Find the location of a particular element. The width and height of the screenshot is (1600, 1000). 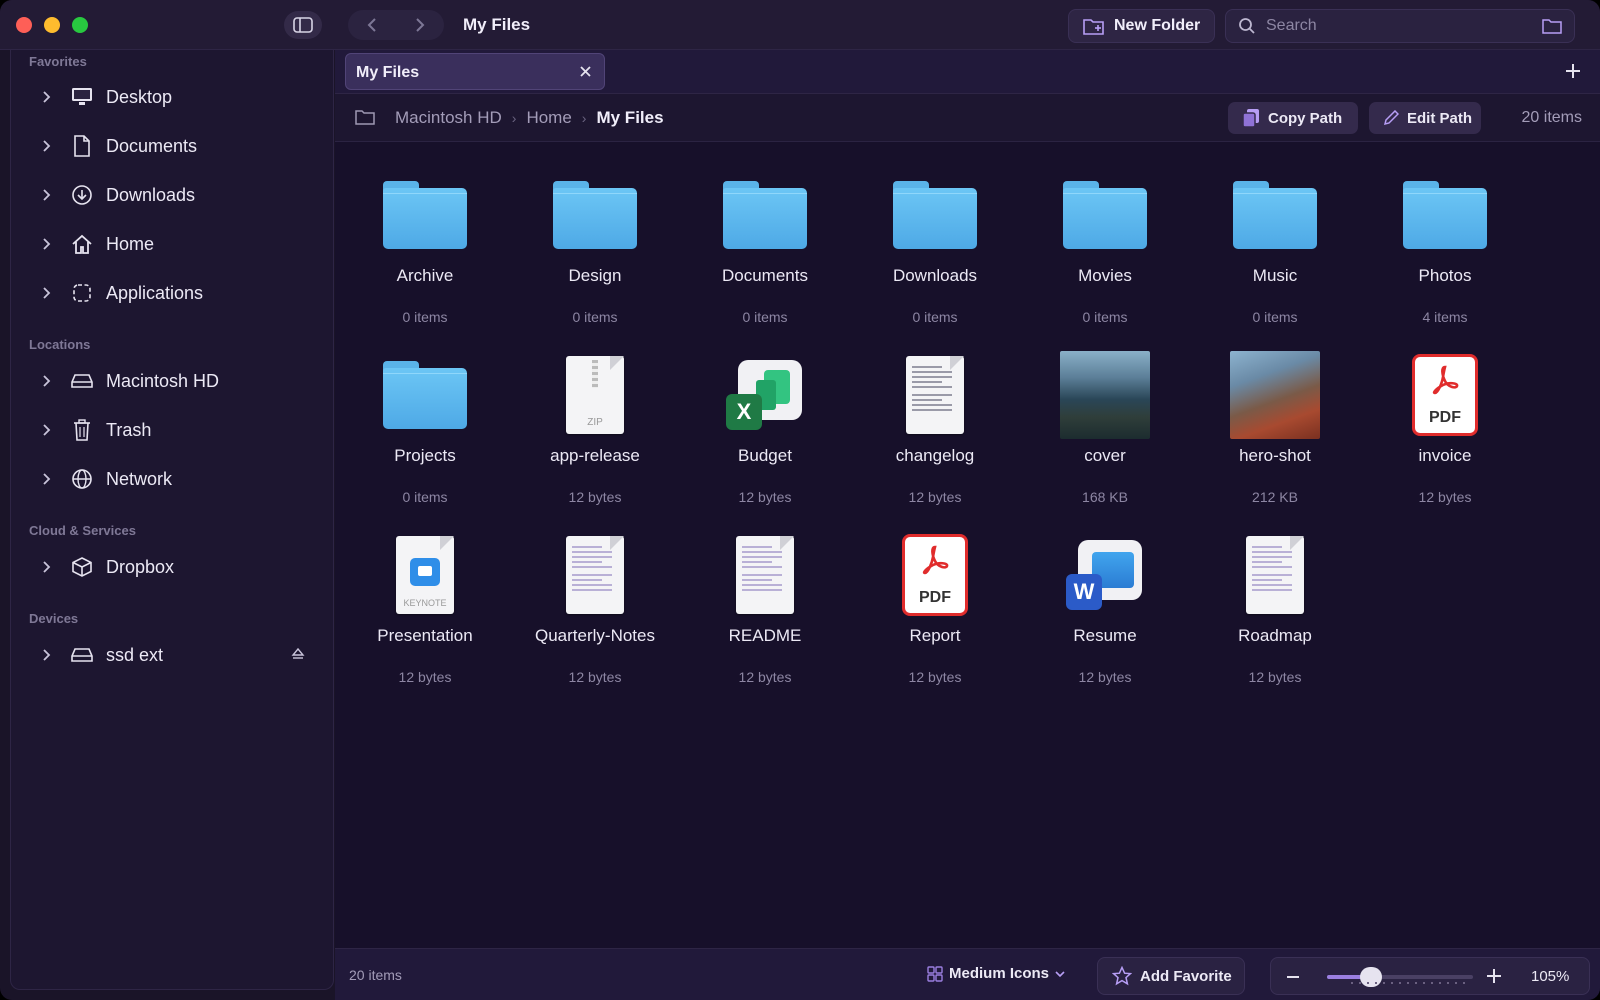

sidebar-item-label: ssd ext is located at coordinates (135, 655).